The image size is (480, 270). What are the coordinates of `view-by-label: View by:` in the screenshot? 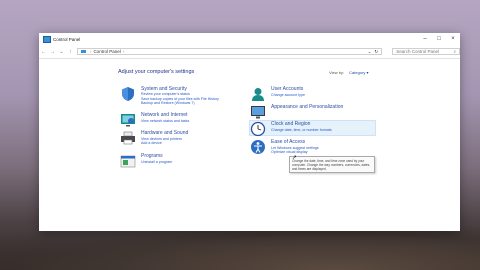 It's located at (337, 72).